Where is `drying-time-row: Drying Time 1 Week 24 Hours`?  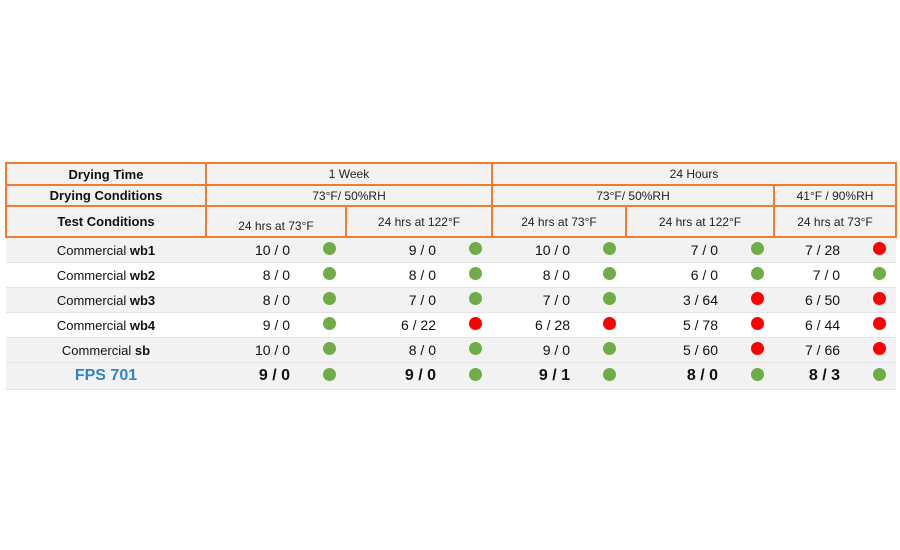
drying-time-row: Drying Time 1 Week 24 Hours is located at coordinates (451, 174).